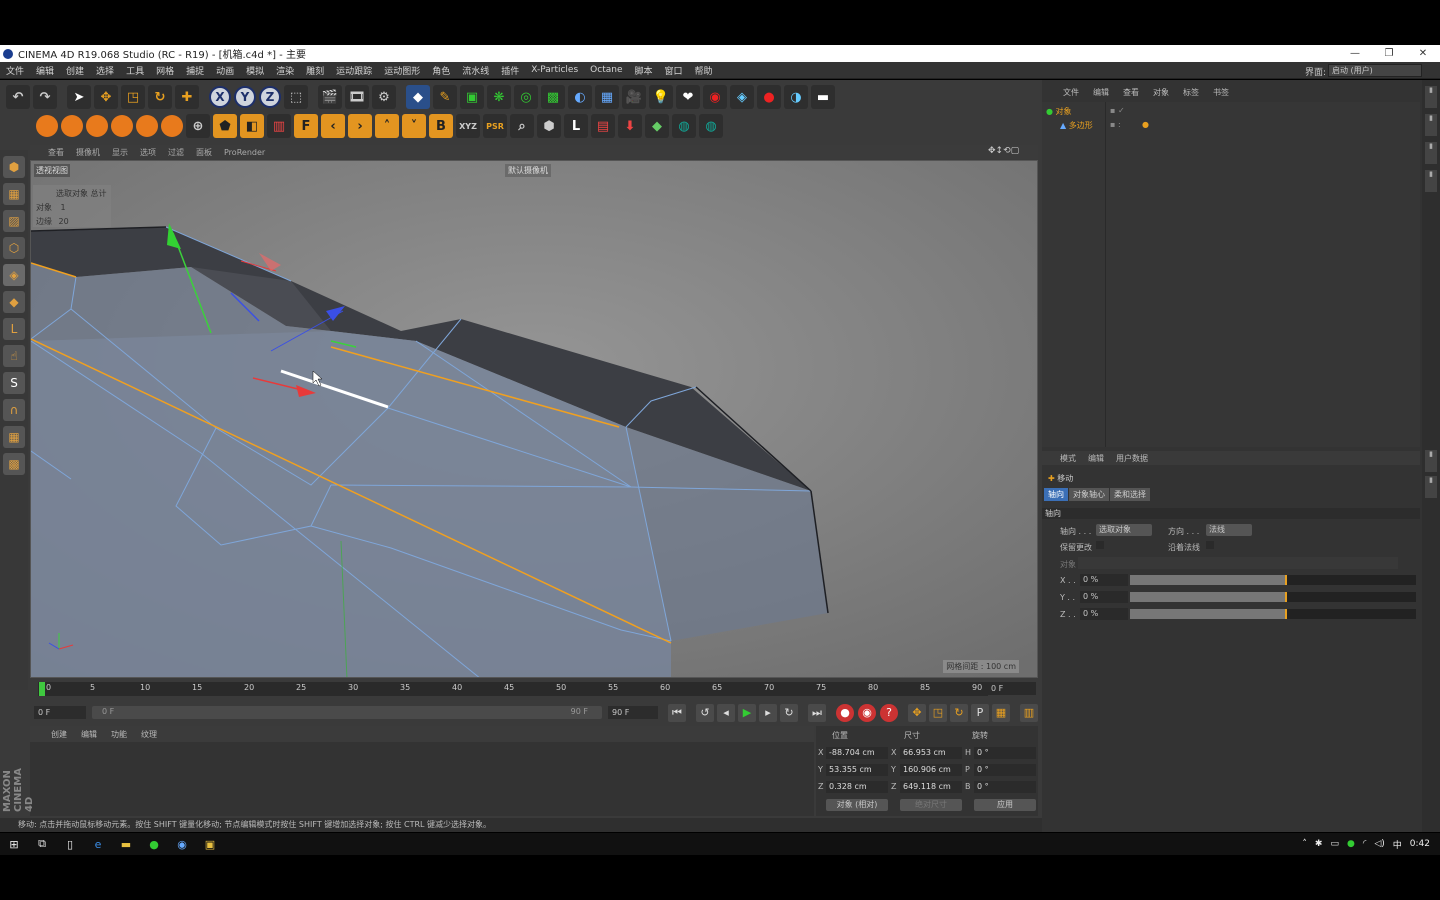 The image size is (1440, 900). What do you see at coordinates (1273, 614) in the screenshot?
I see `z-slider` at bounding box center [1273, 614].